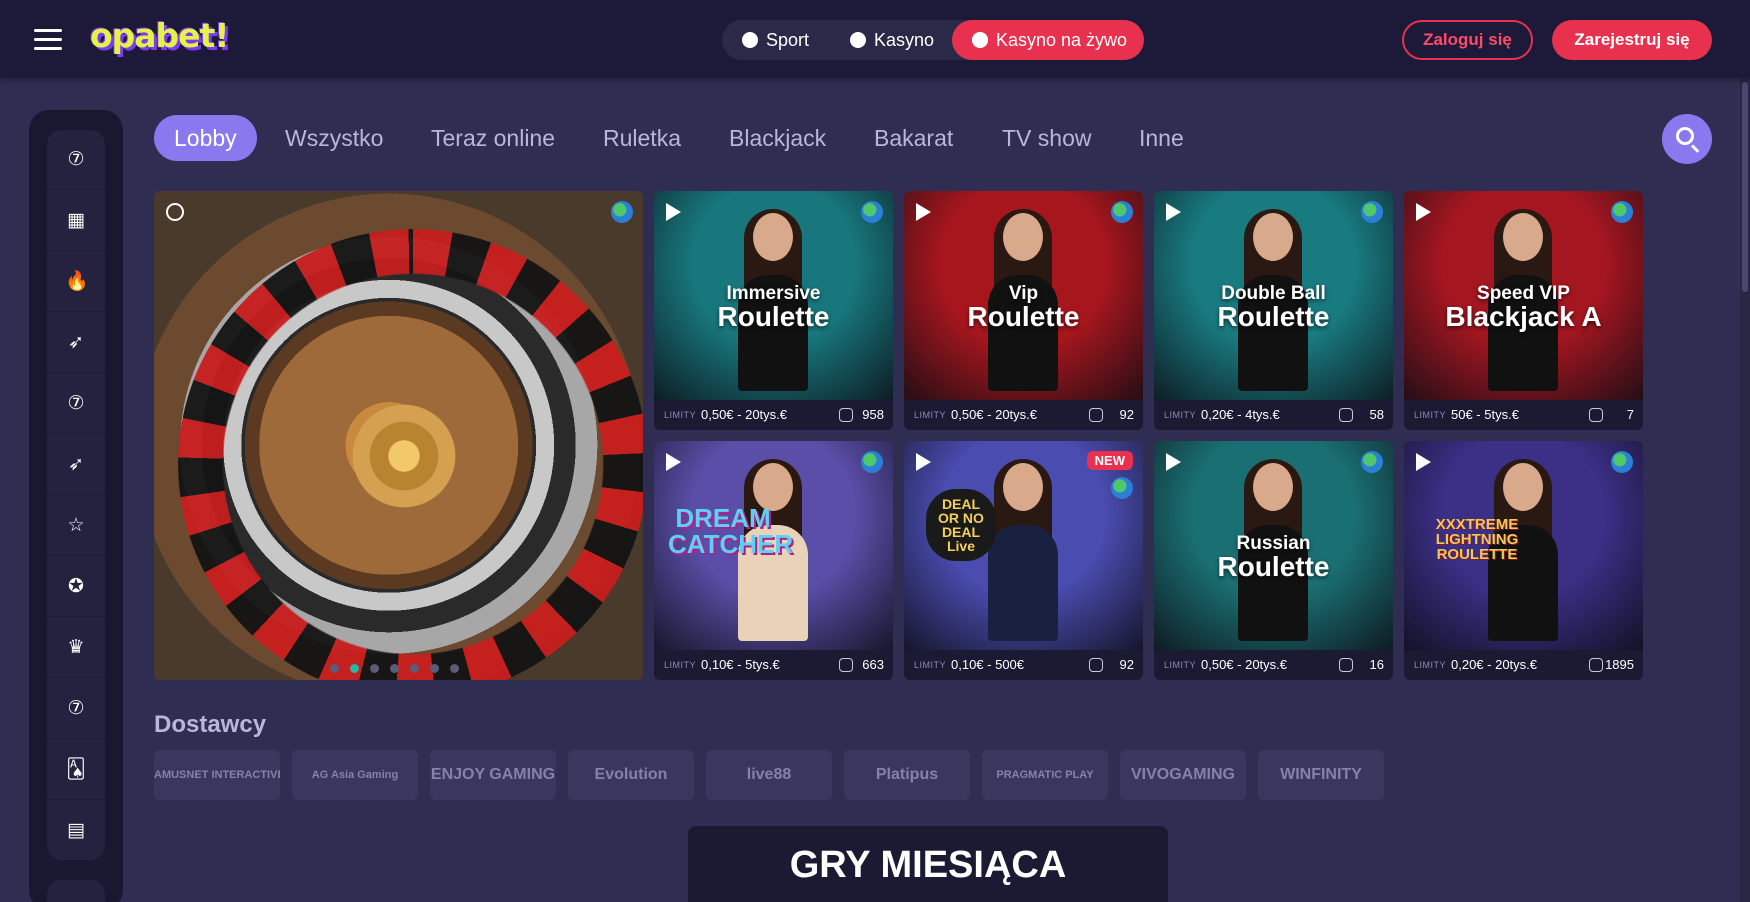  Describe the element at coordinates (1045, 775) in the screenshot. I see `provider-logo-6: PRAGMATIC PLAY` at that location.